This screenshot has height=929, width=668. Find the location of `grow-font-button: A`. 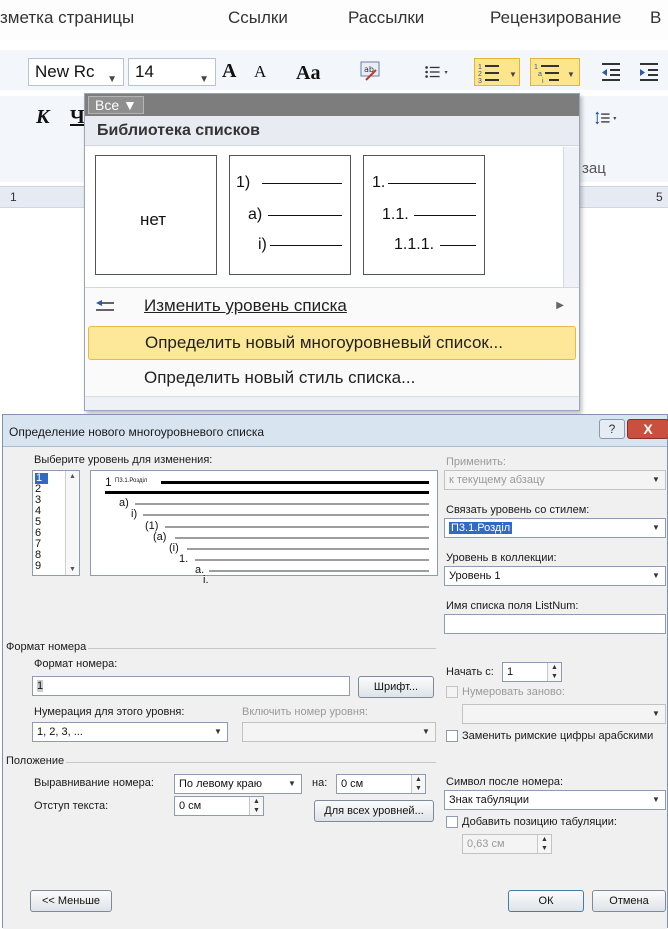

grow-font-button: A is located at coordinates (229, 71).